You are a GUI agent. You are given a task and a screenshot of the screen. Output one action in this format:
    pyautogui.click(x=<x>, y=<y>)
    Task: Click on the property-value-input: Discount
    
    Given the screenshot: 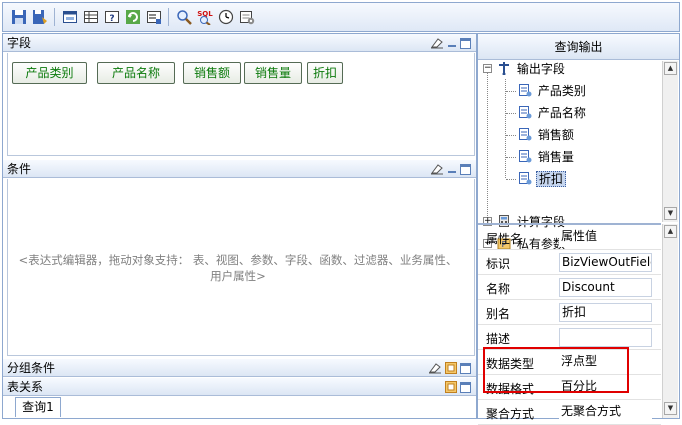 What is the action you would take?
    pyautogui.click(x=605, y=287)
    